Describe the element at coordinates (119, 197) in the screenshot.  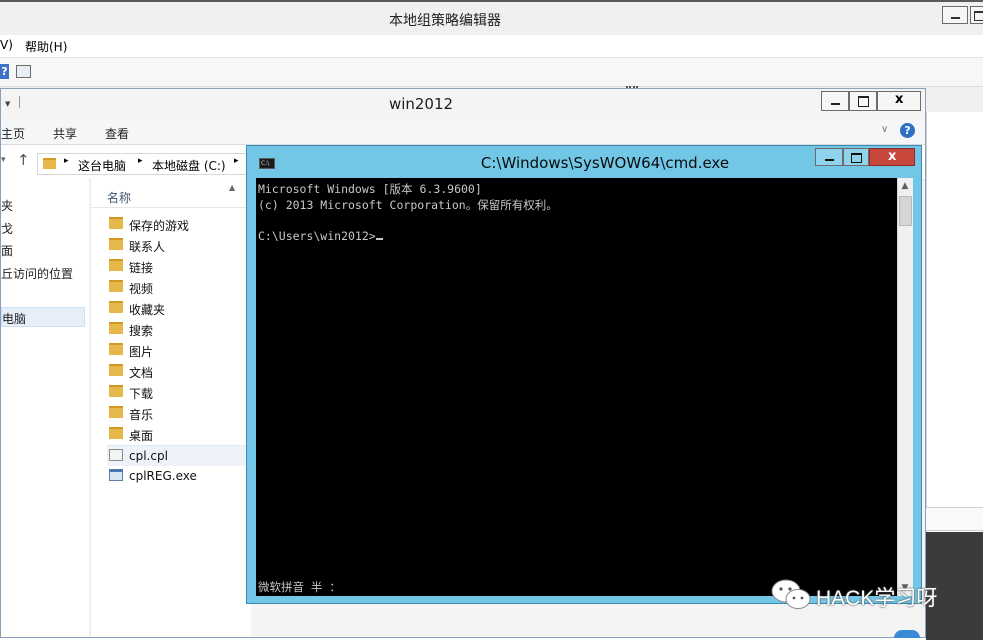
I see `column-header-name: 名称` at that location.